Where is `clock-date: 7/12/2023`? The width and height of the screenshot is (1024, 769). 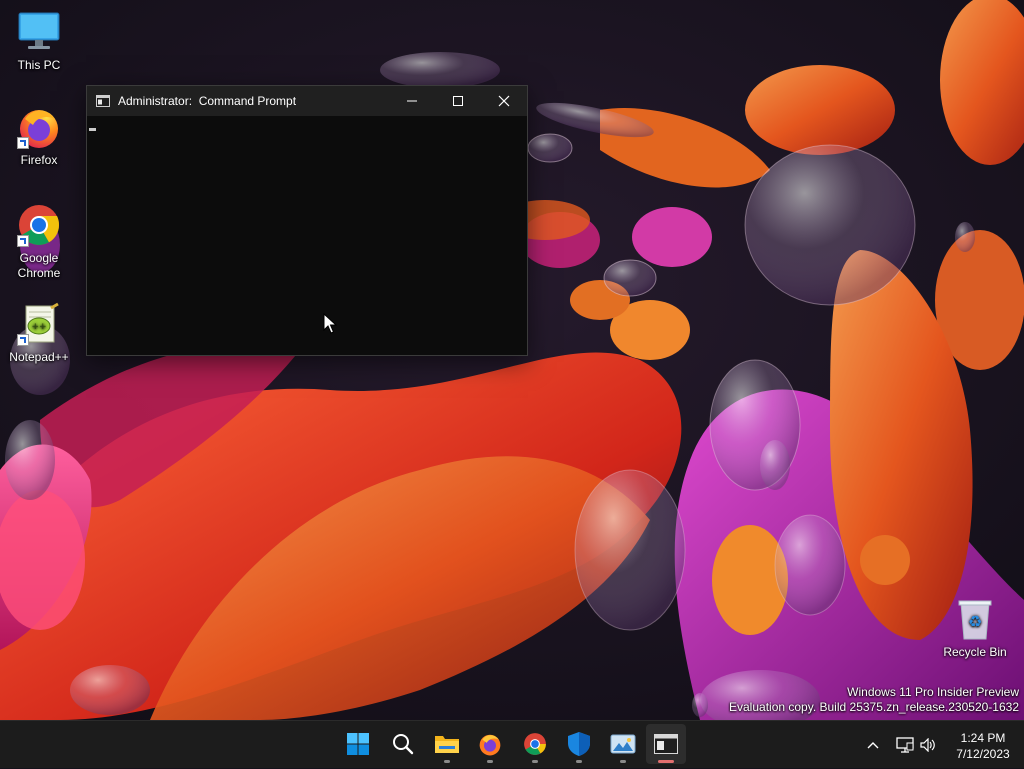
clock-date: 7/12/2023 is located at coordinates (983, 754).